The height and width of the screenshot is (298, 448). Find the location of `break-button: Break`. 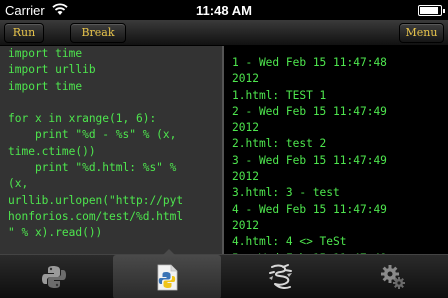

break-button: Break is located at coordinates (98, 33).